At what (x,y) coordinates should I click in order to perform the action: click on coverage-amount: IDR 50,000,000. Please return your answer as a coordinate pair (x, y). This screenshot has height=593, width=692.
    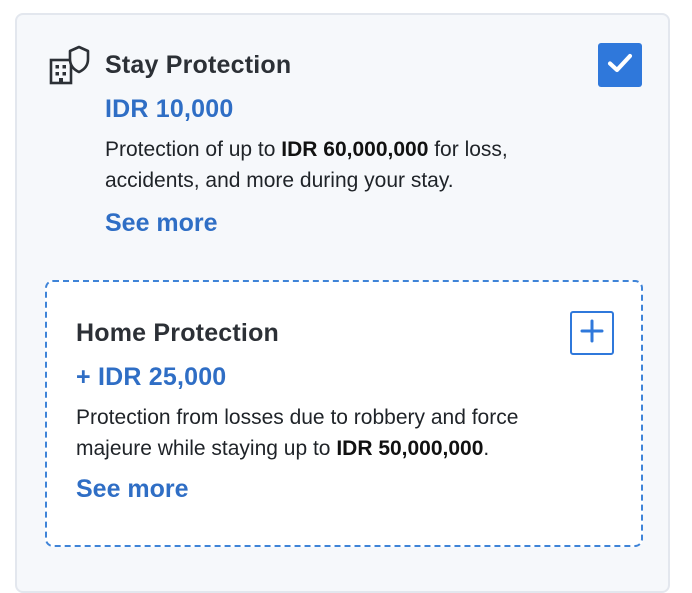
    Looking at the image, I should click on (410, 448).